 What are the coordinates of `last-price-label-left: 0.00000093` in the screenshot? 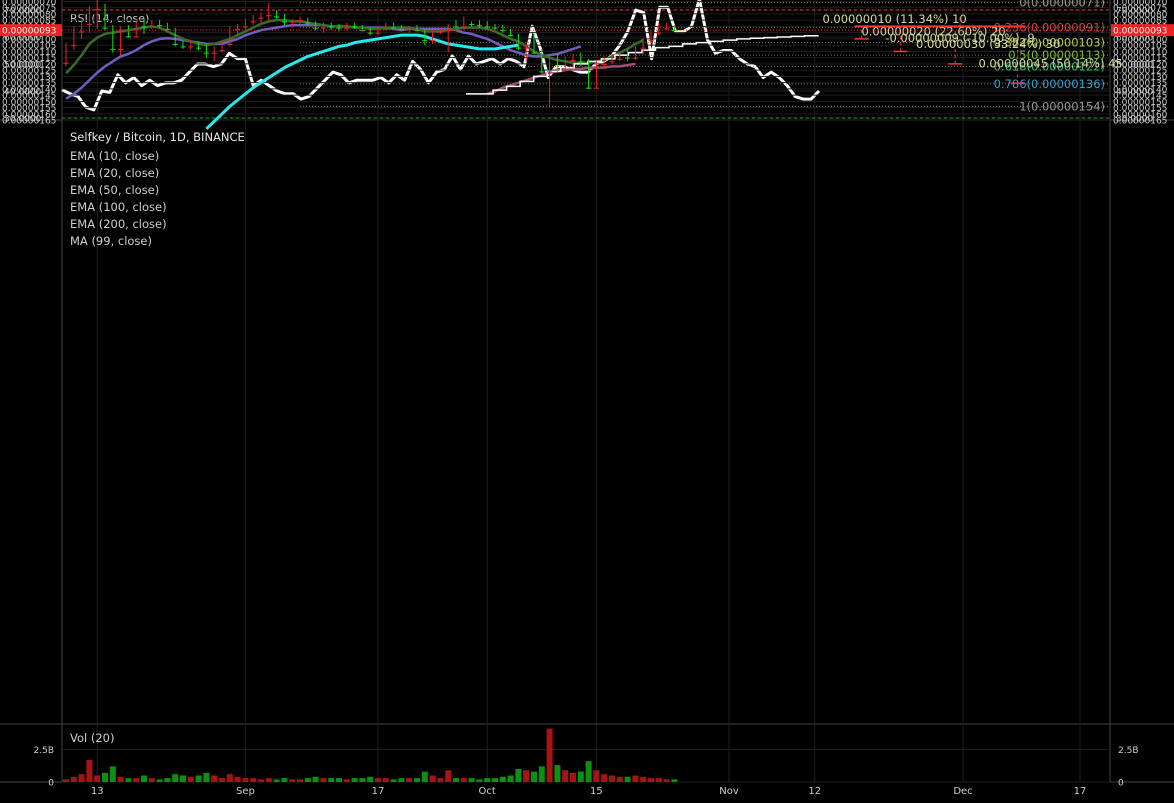 It's located at (29, 32).